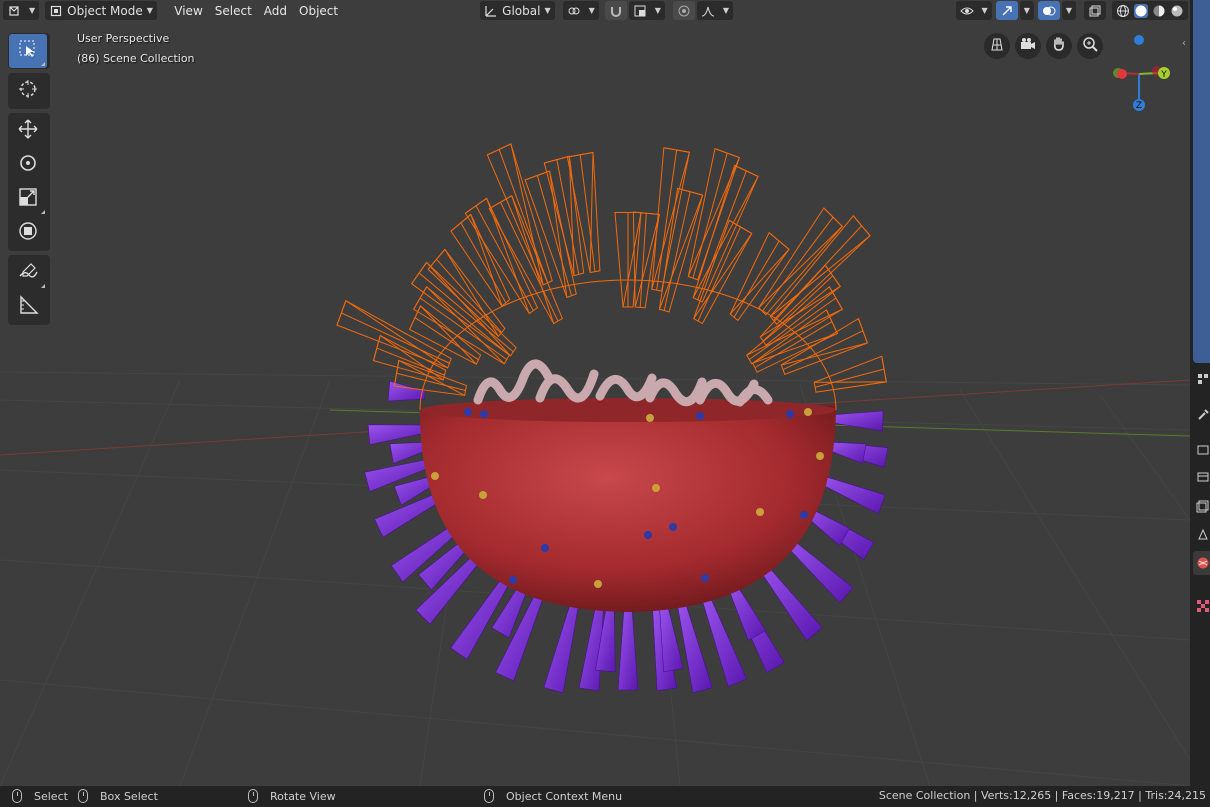 The width and height of the screenshot is (1210, 807). What do you see at coordinates (1203, 534) in the screenshot?
I see `scene-icon` at bounding box center [1203, 534].